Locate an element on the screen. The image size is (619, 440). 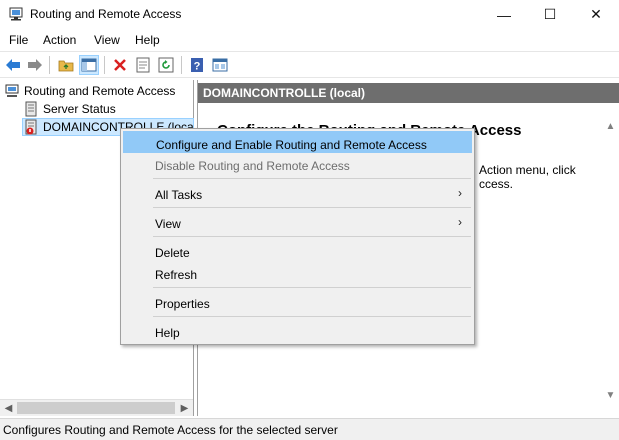
scrollbar-thumb is located at coordinates (96, 408).